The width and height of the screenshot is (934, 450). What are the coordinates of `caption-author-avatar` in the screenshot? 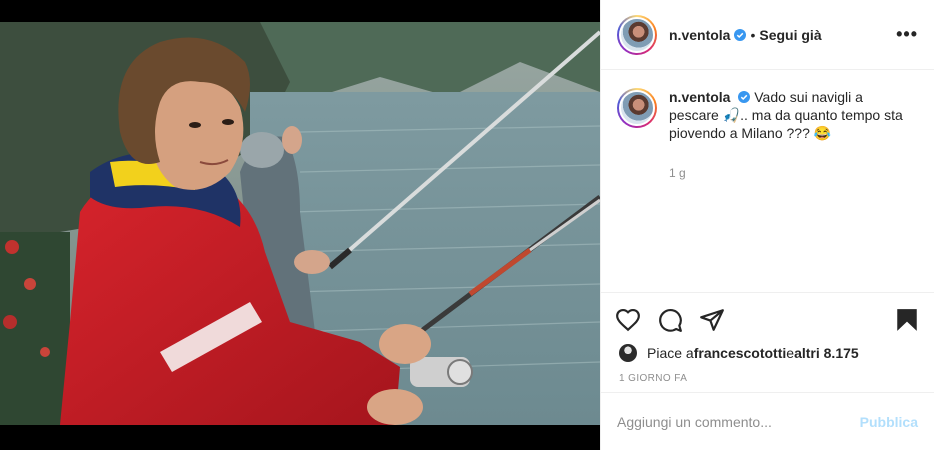 It's located at (637, 108).